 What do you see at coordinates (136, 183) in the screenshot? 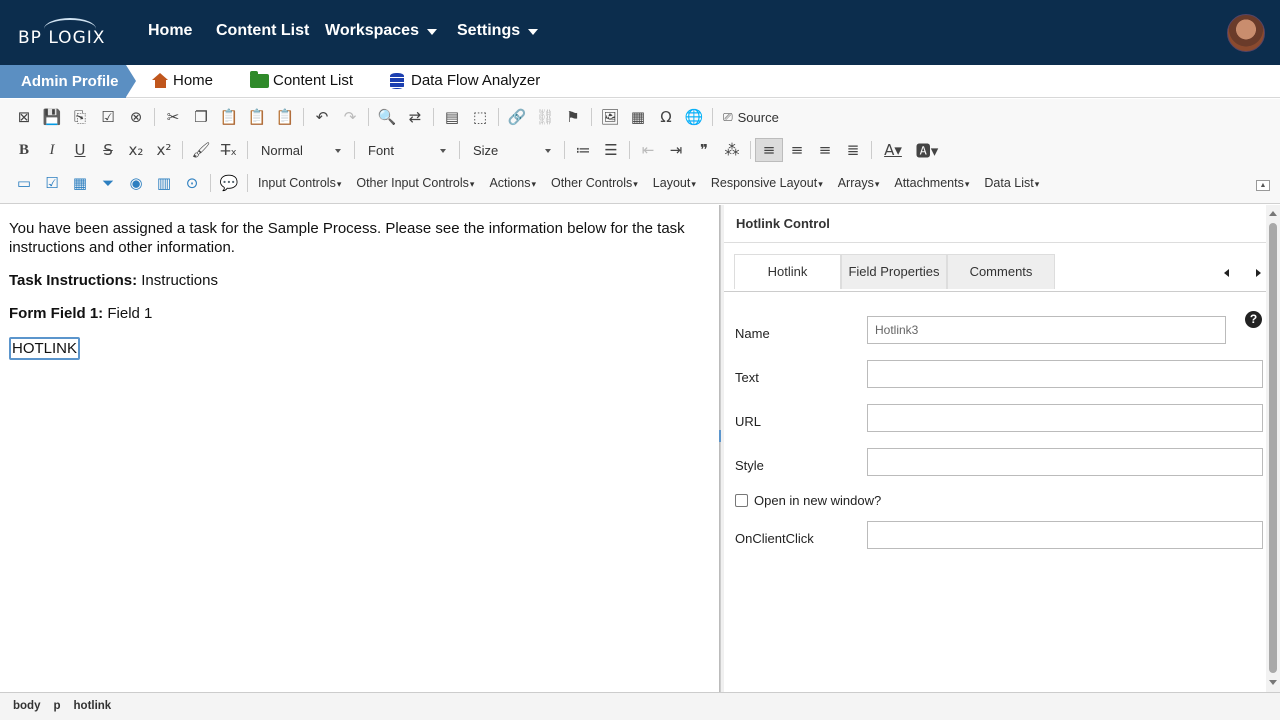
I see `radio-control-icon: ◉` at bounding box center [136, 183].